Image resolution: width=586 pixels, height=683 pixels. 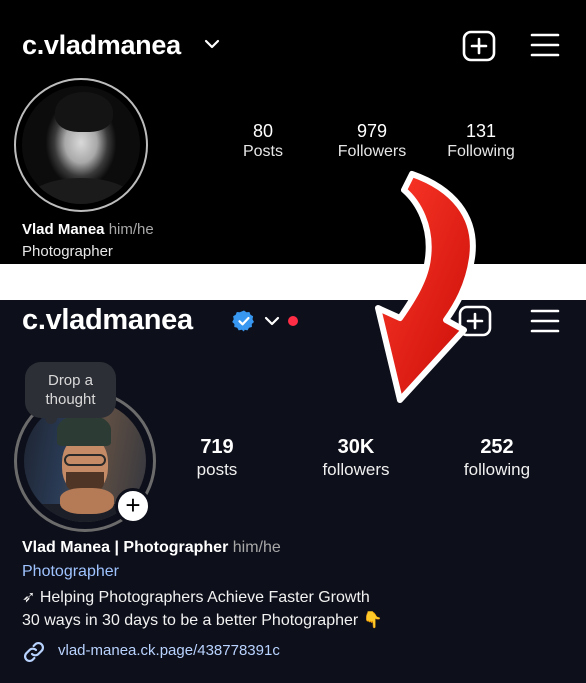 I want to click on display-name-text: Vlad Manea | Photographer, so click(x=125, y=547).